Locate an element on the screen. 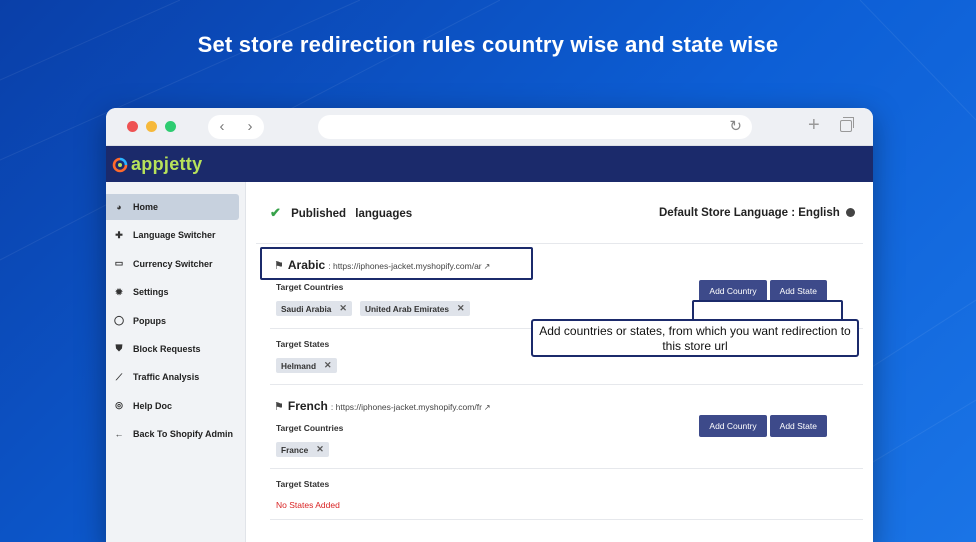  languages-label: languages is located at coordinates (384, 213).